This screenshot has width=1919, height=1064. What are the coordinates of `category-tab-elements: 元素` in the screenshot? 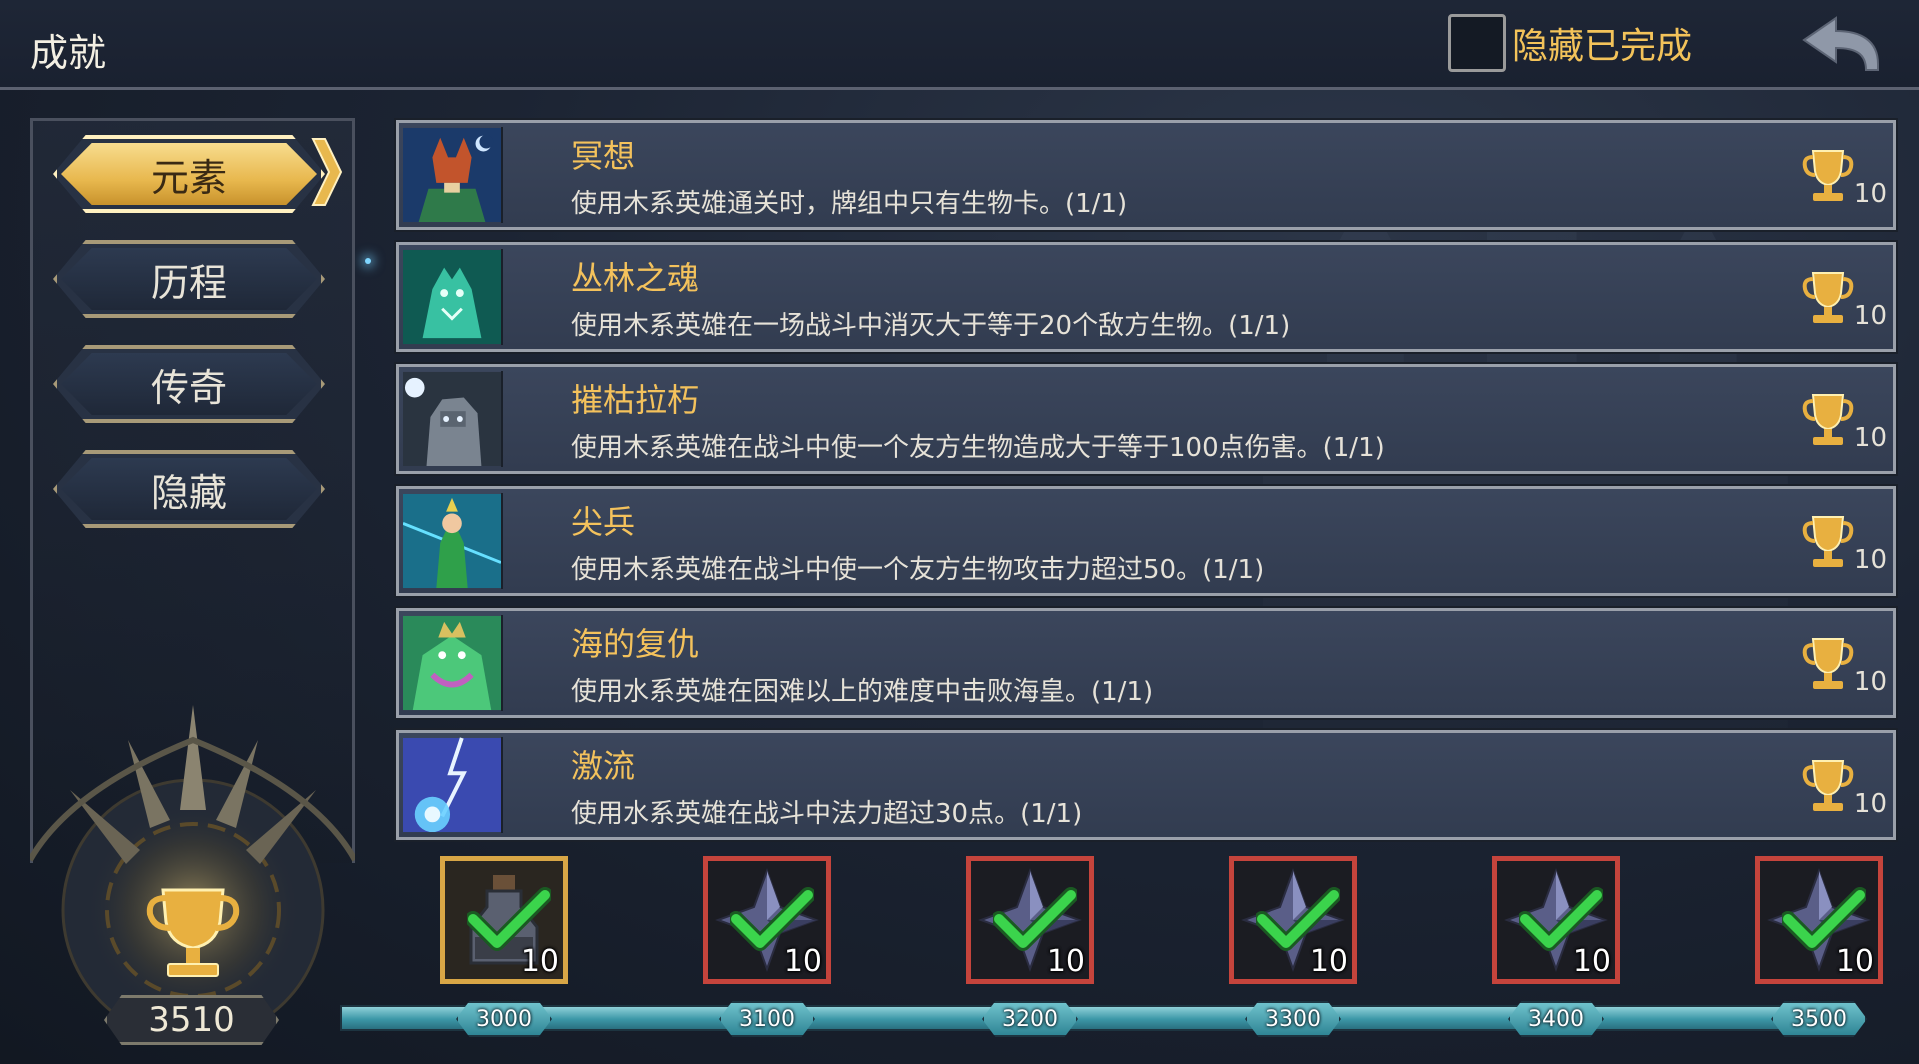 It's located at (189, 174).